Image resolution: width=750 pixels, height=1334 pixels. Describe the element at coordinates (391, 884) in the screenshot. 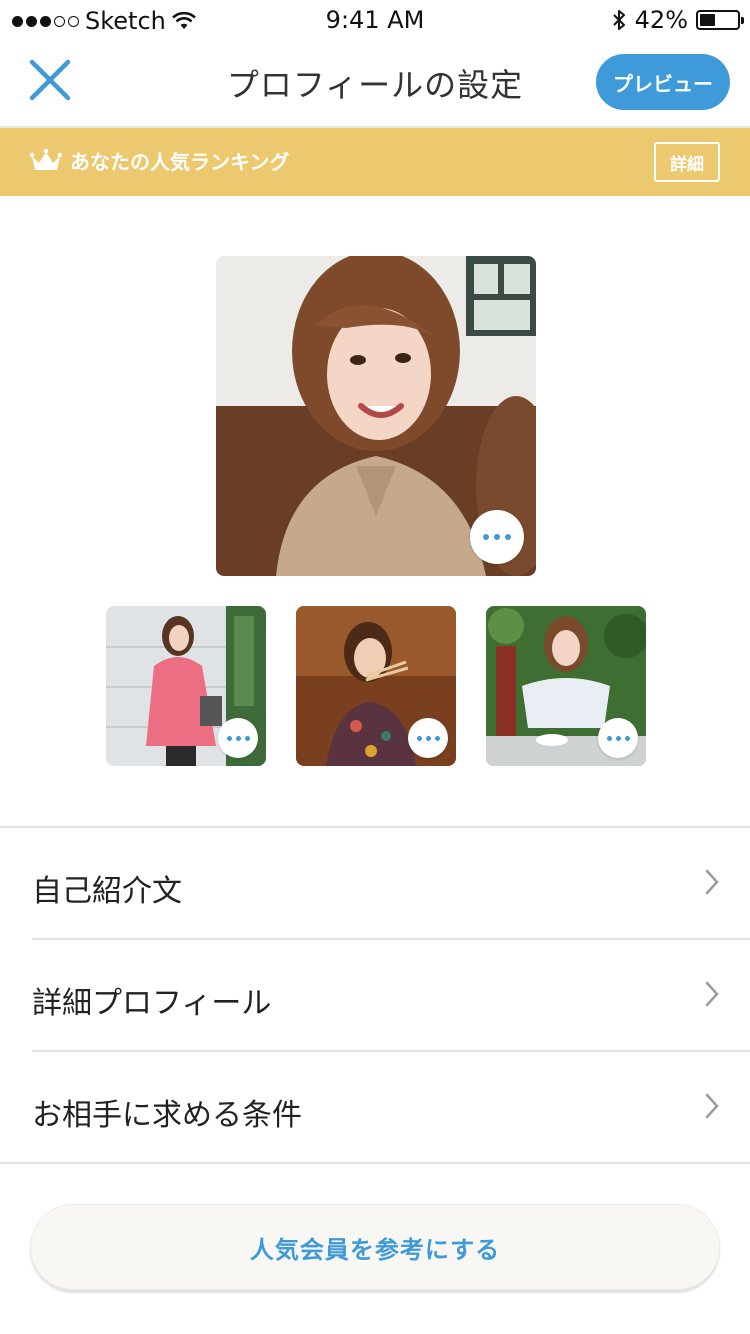

I see `menu-item-self-introduction: 自己紹介文` at that location.